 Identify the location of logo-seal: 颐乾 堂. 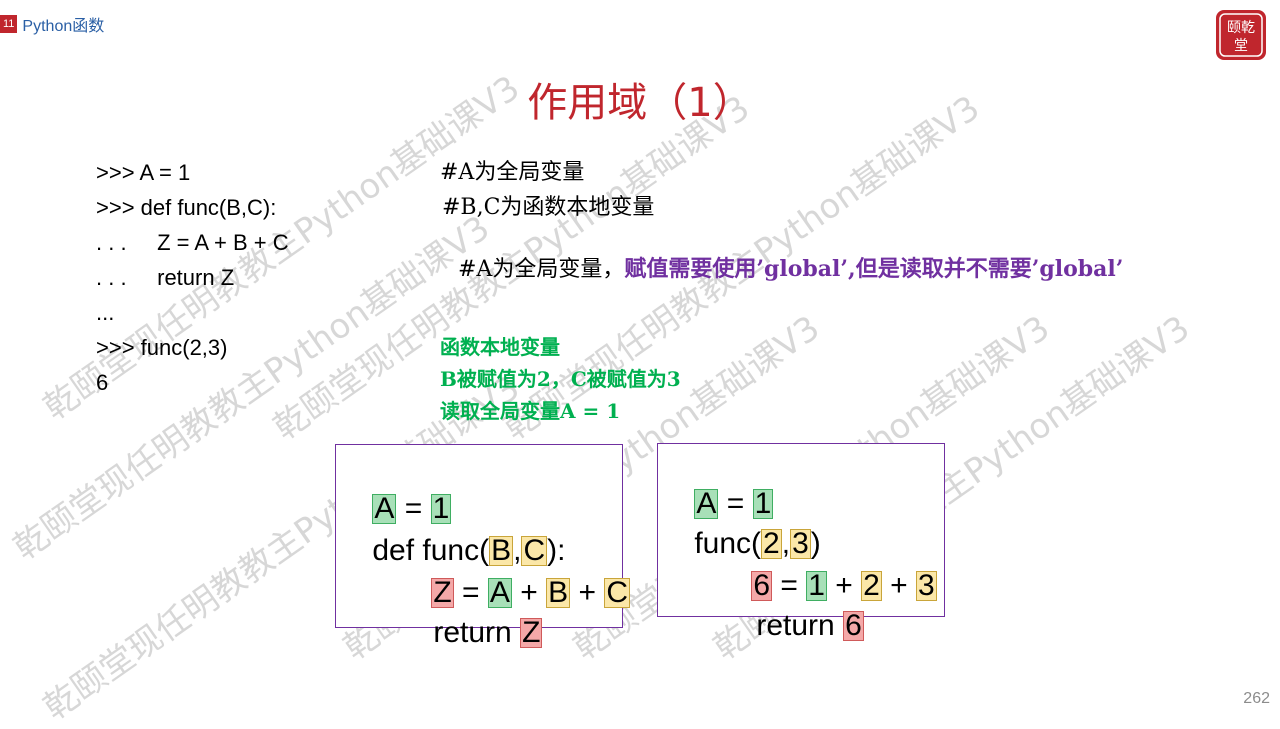
(1241, 35).